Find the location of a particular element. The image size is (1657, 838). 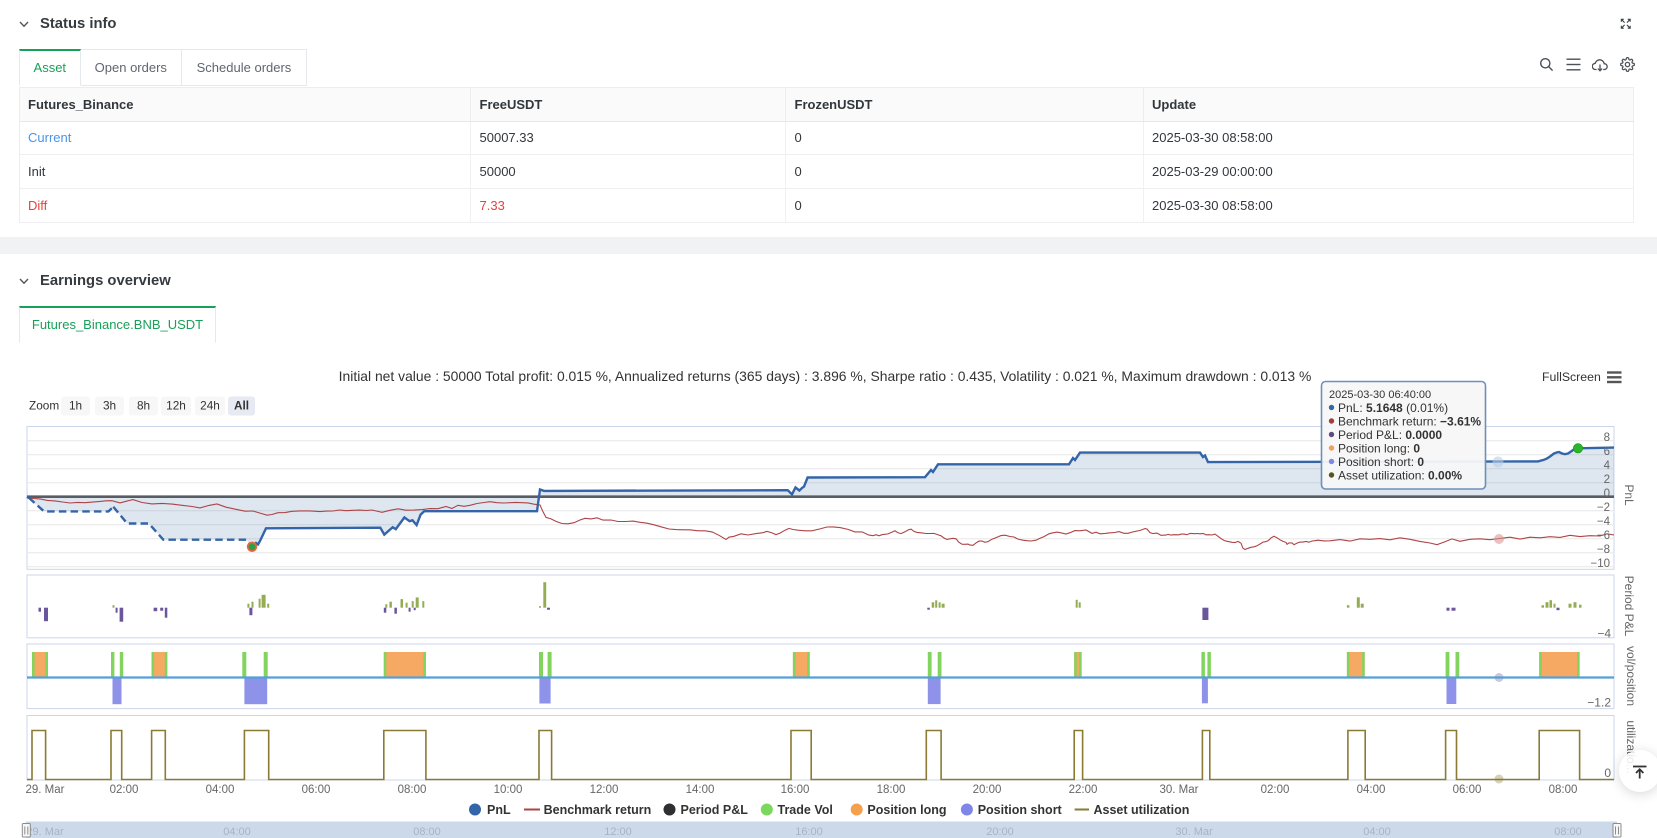

svg-text: Benchmark return: −3.61% is located at coordinates (1409, 422).